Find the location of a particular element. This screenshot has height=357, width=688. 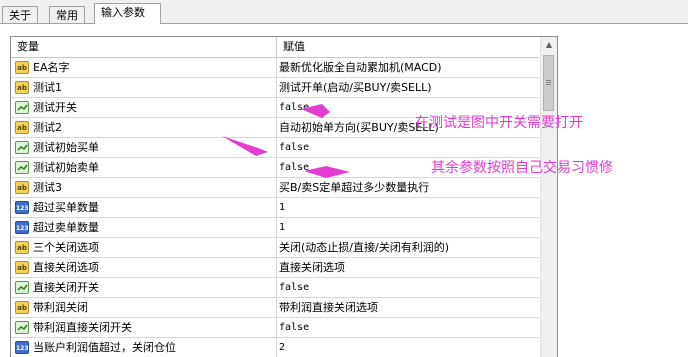

parameter-row: ab 测试3 买B/卖S定单超过多少数量执行 is located at coordinates (275, 188).